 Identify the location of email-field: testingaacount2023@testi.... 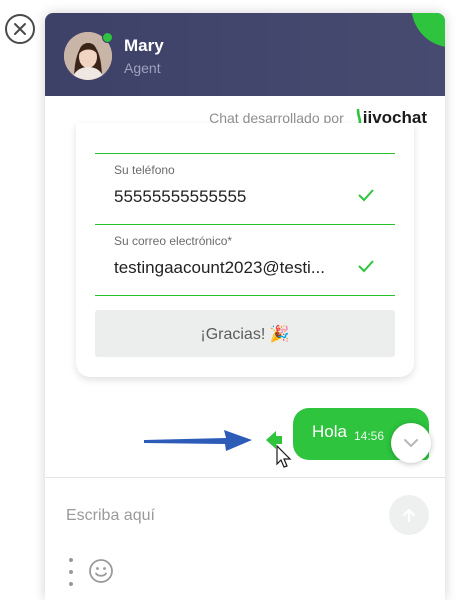
(219, 268).